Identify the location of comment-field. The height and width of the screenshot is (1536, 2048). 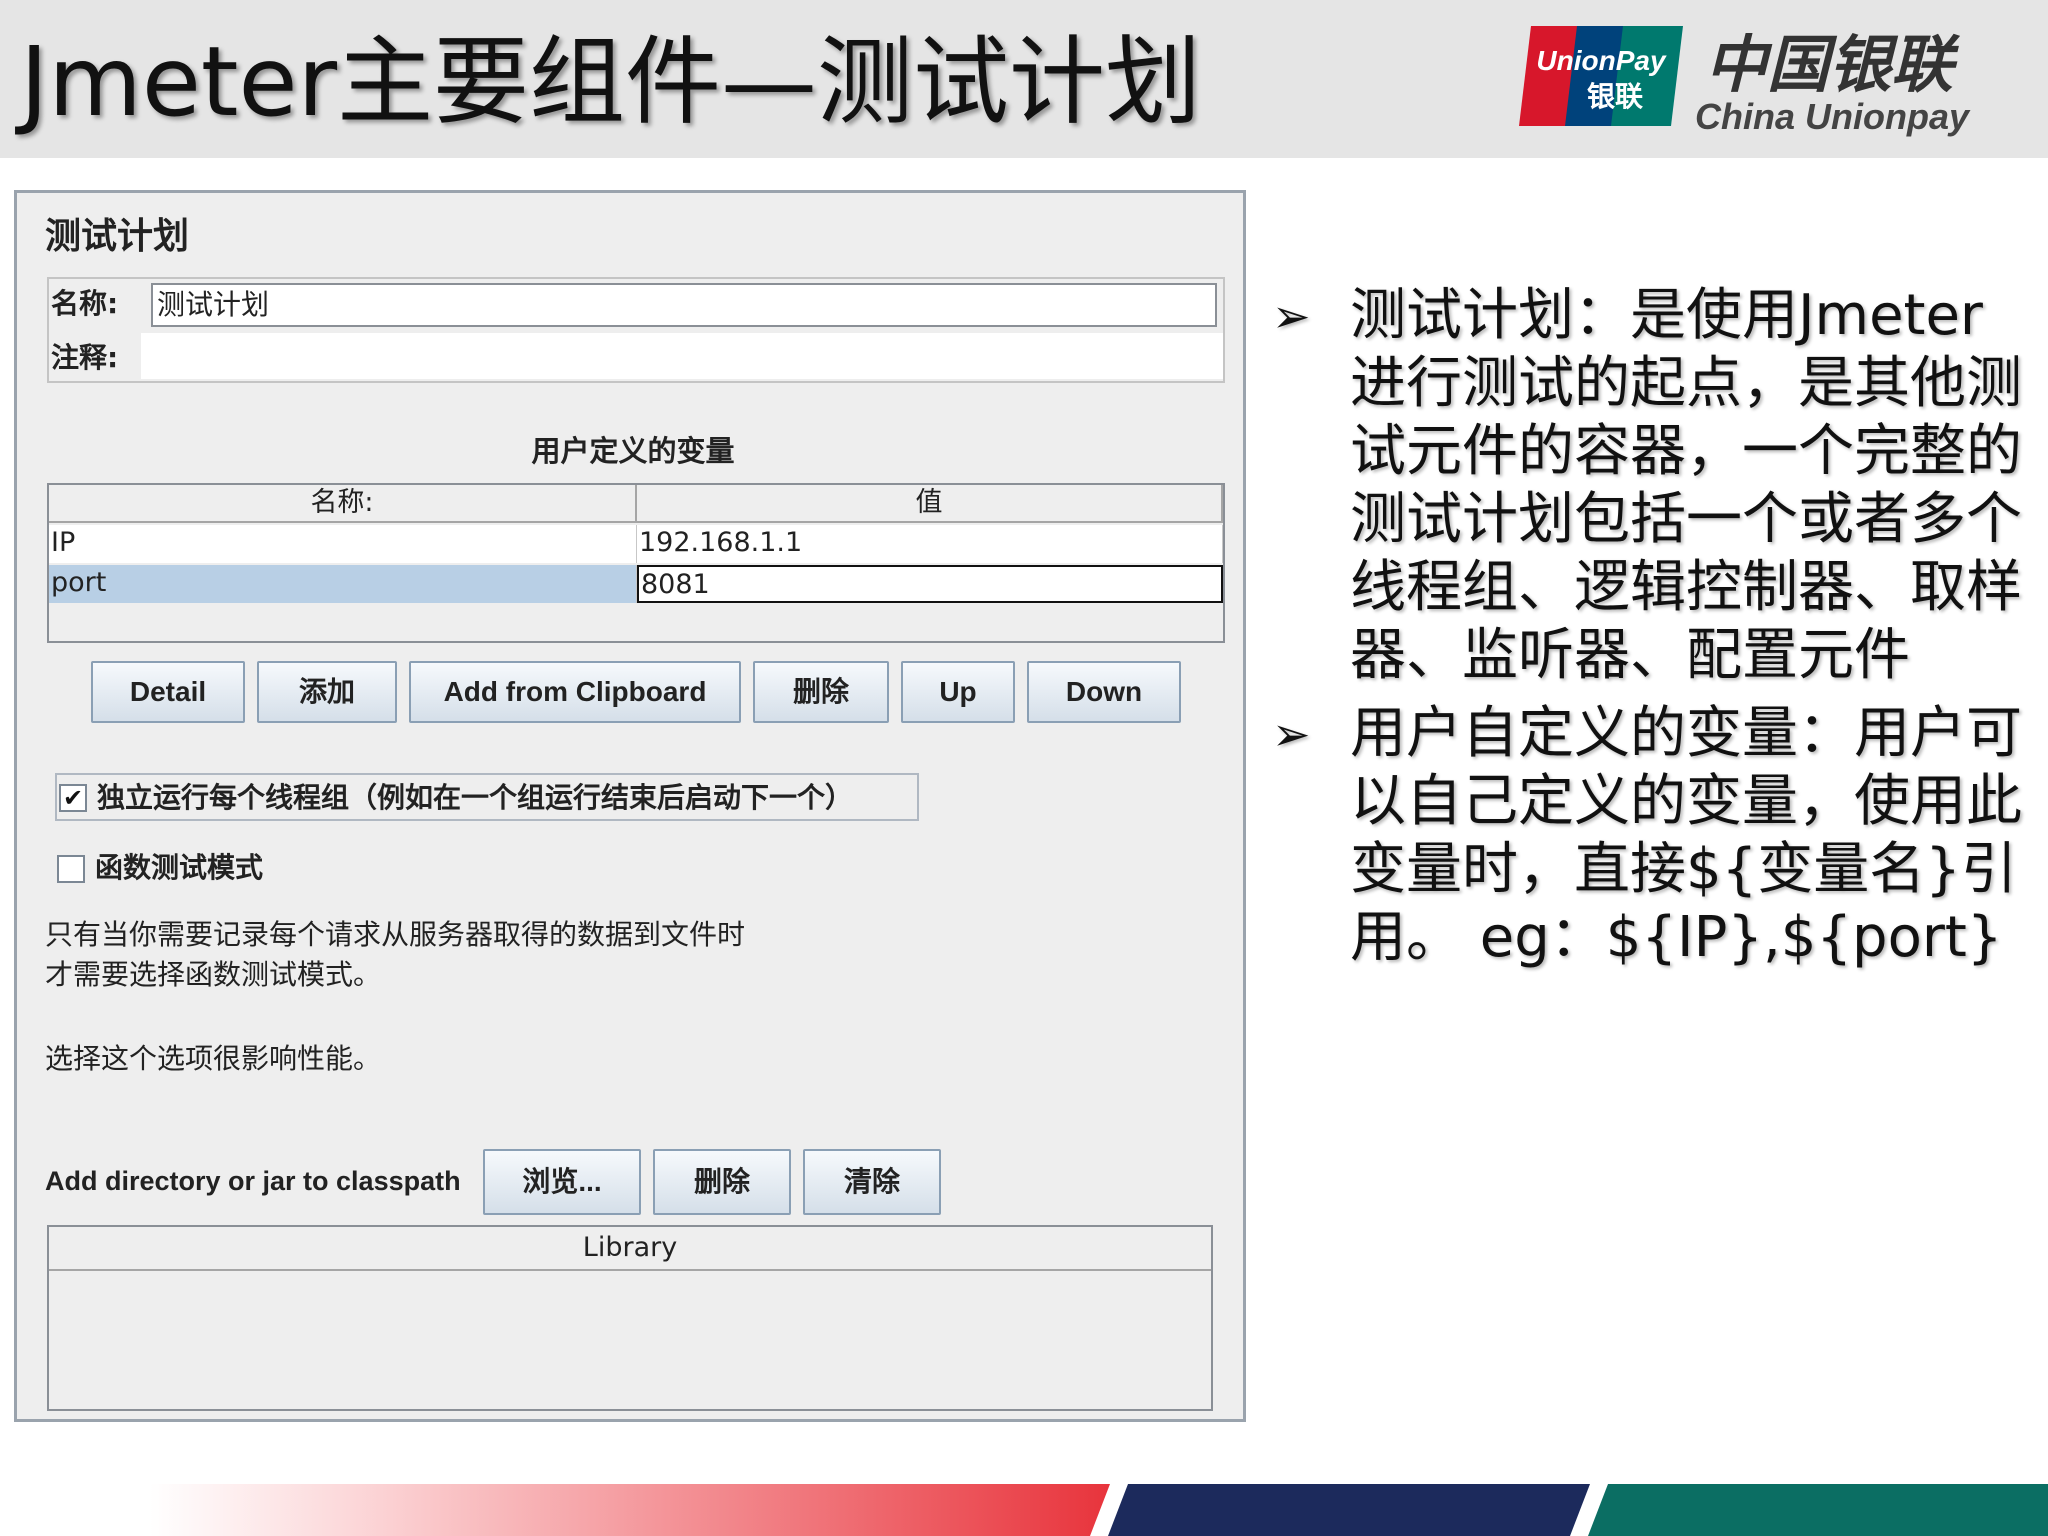
(682, 356).